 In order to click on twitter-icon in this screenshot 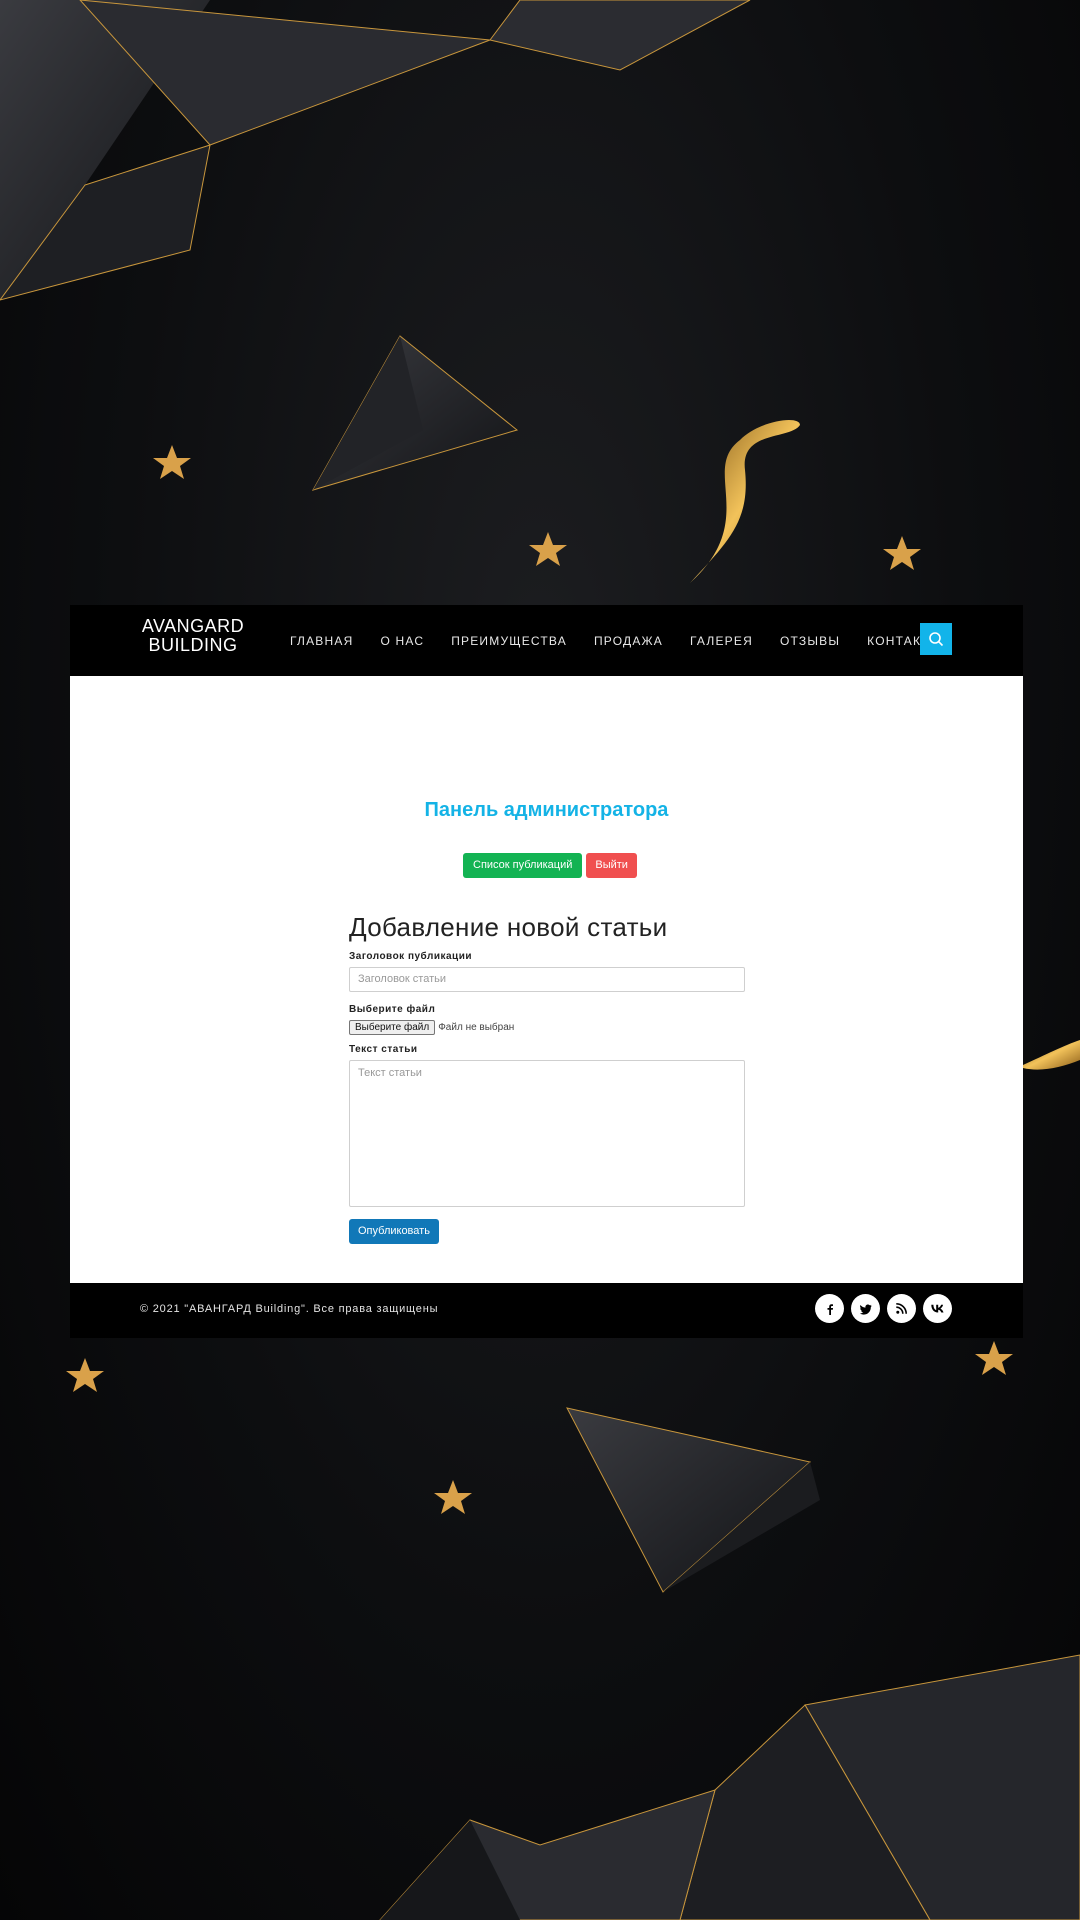, I will do `click(865, 1308)`.